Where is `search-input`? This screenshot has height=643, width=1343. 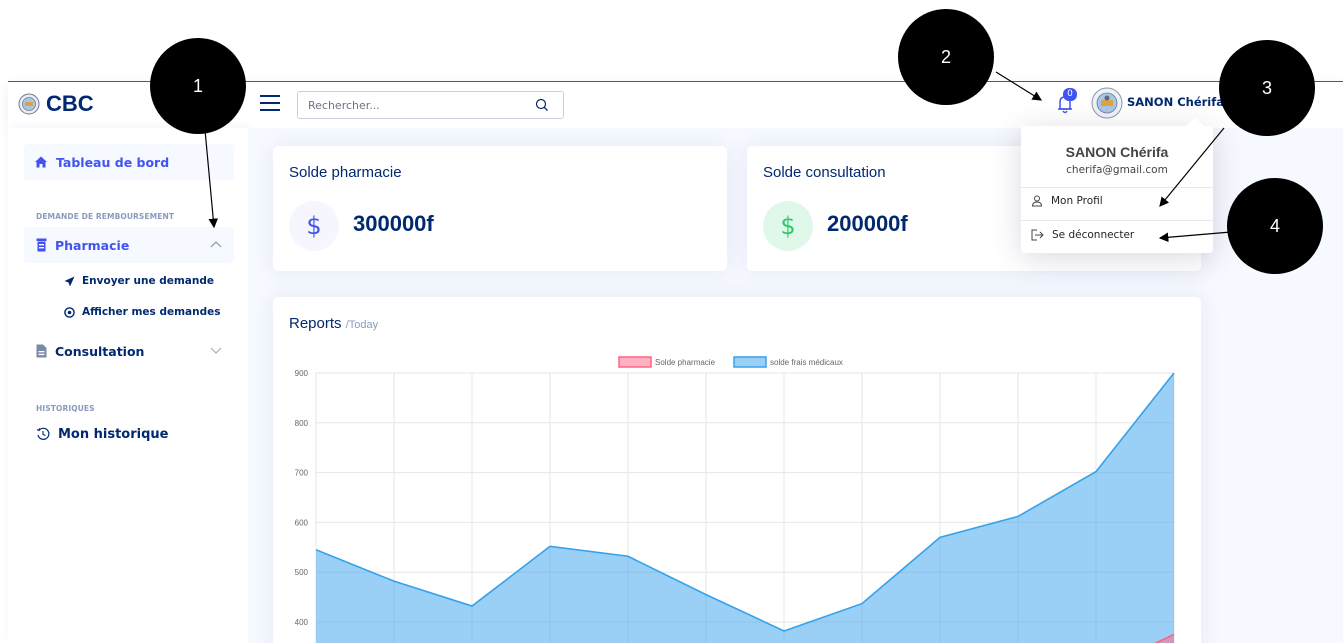
search-input is located at coordinates (408, 105).